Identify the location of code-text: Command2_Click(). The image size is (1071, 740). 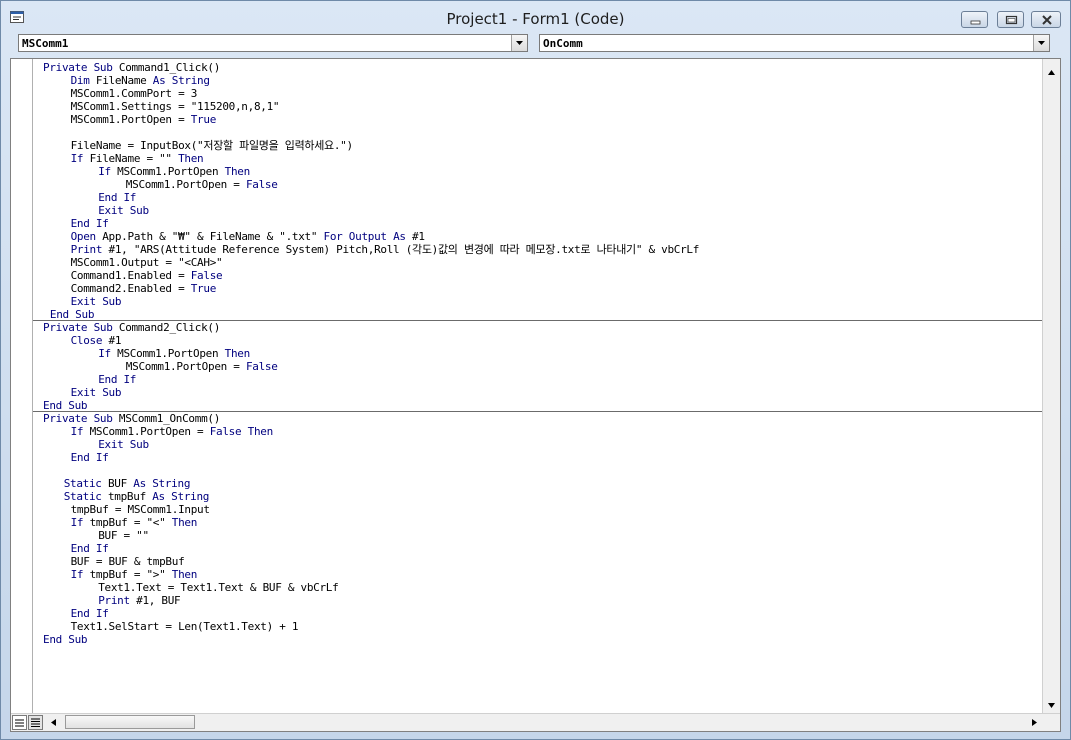
(169, 327).